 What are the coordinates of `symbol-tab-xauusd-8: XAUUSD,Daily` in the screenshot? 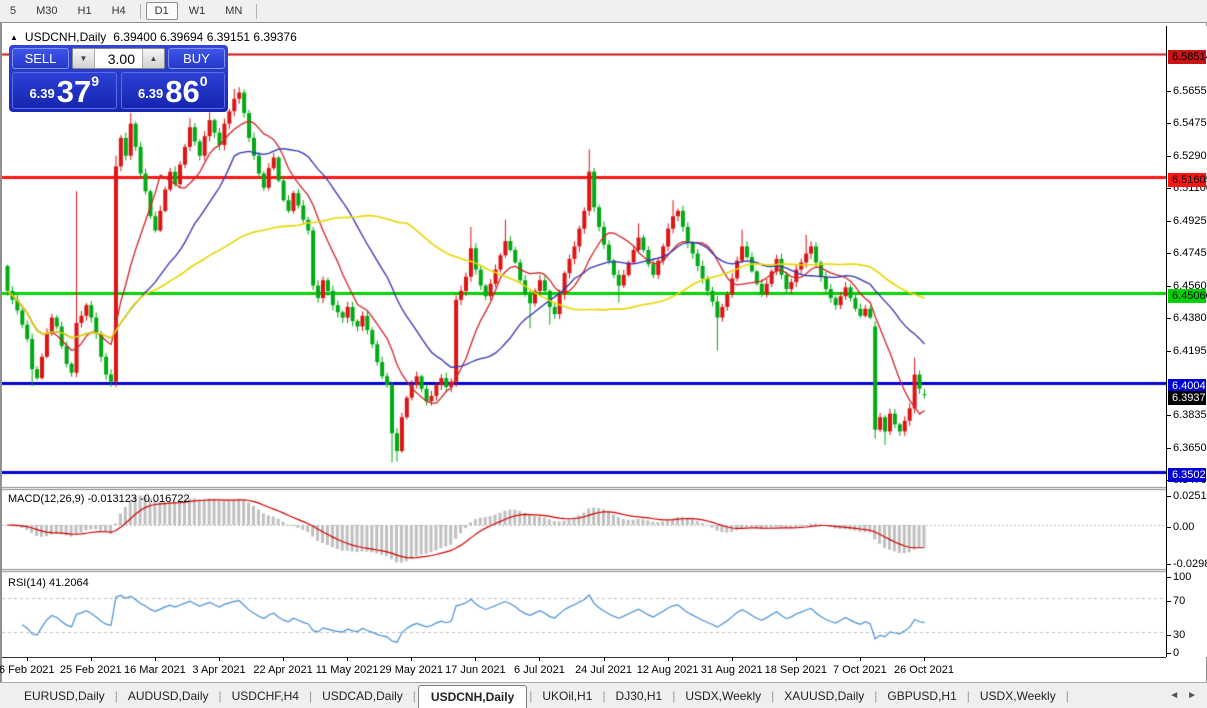 It's located at (824, 696).